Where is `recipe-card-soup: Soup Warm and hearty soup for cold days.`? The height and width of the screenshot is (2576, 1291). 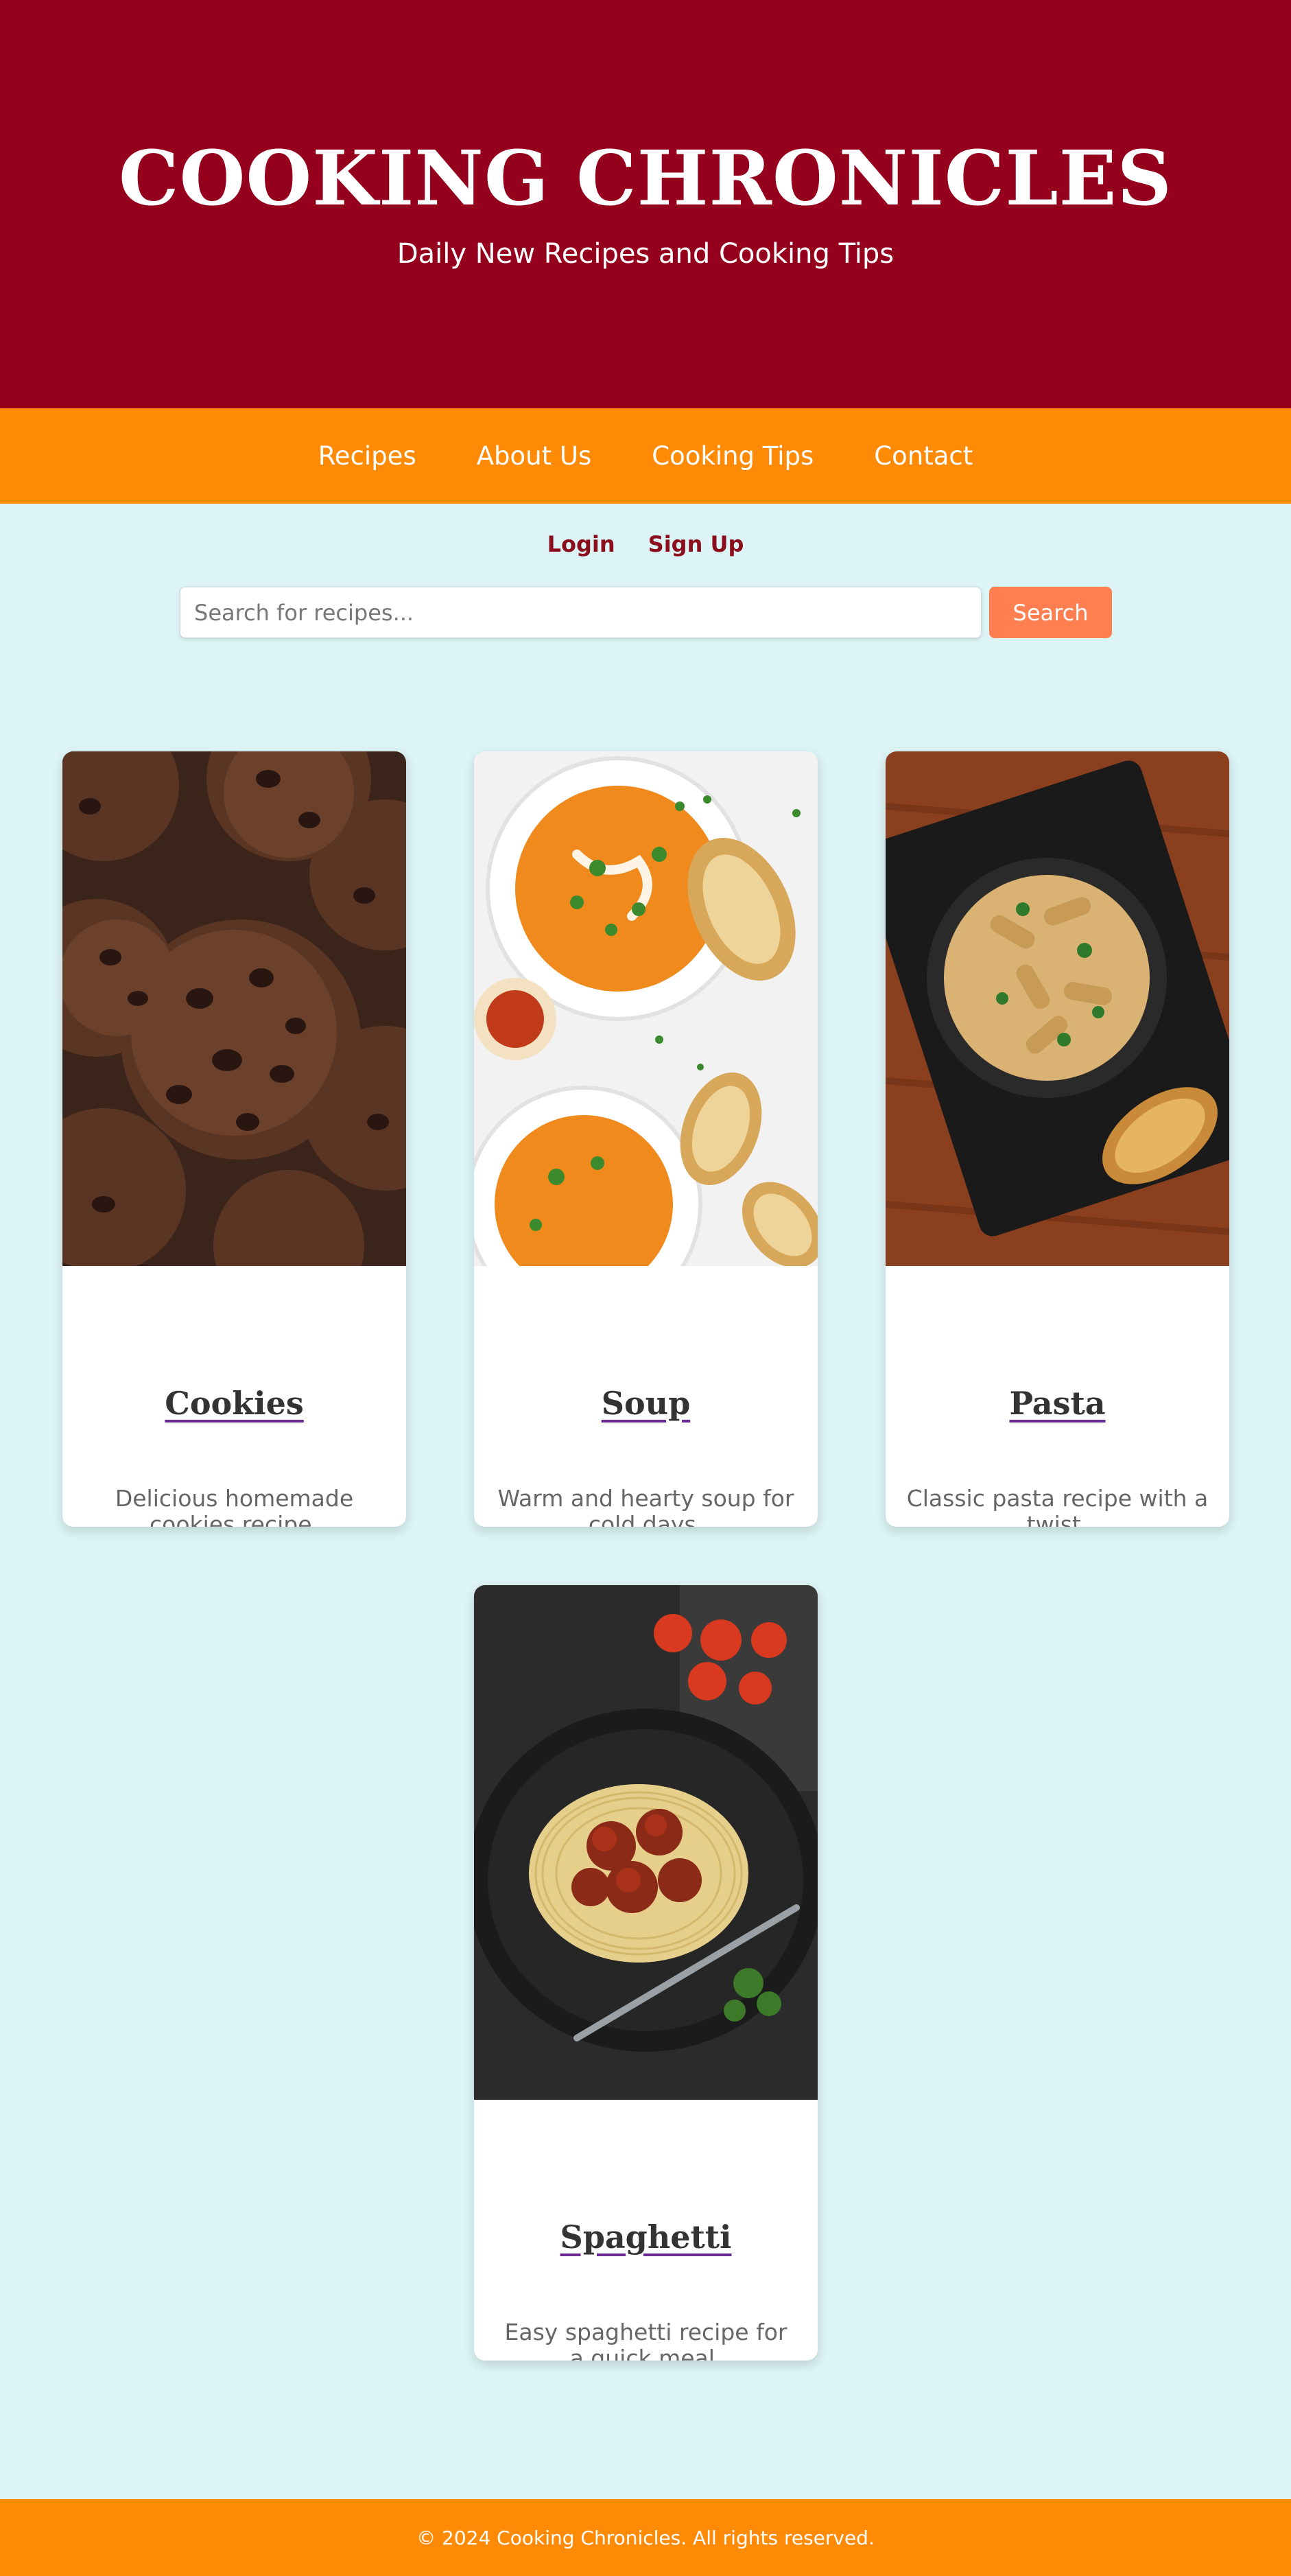 recipe-card-soup: Soup Warm and hearty soup for cold days. is located at coordinates (646, 1139).